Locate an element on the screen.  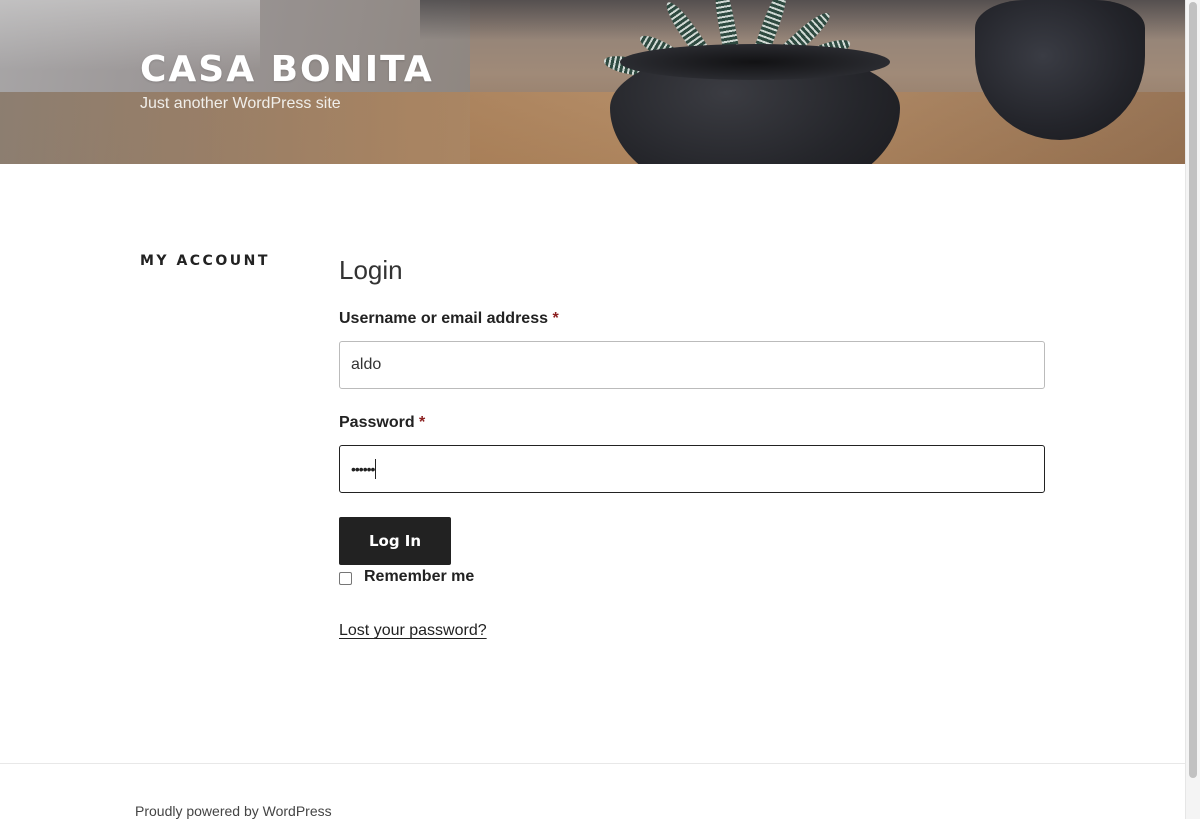
lost-password-link: Lost your password? is located at coordinates (413, 631).